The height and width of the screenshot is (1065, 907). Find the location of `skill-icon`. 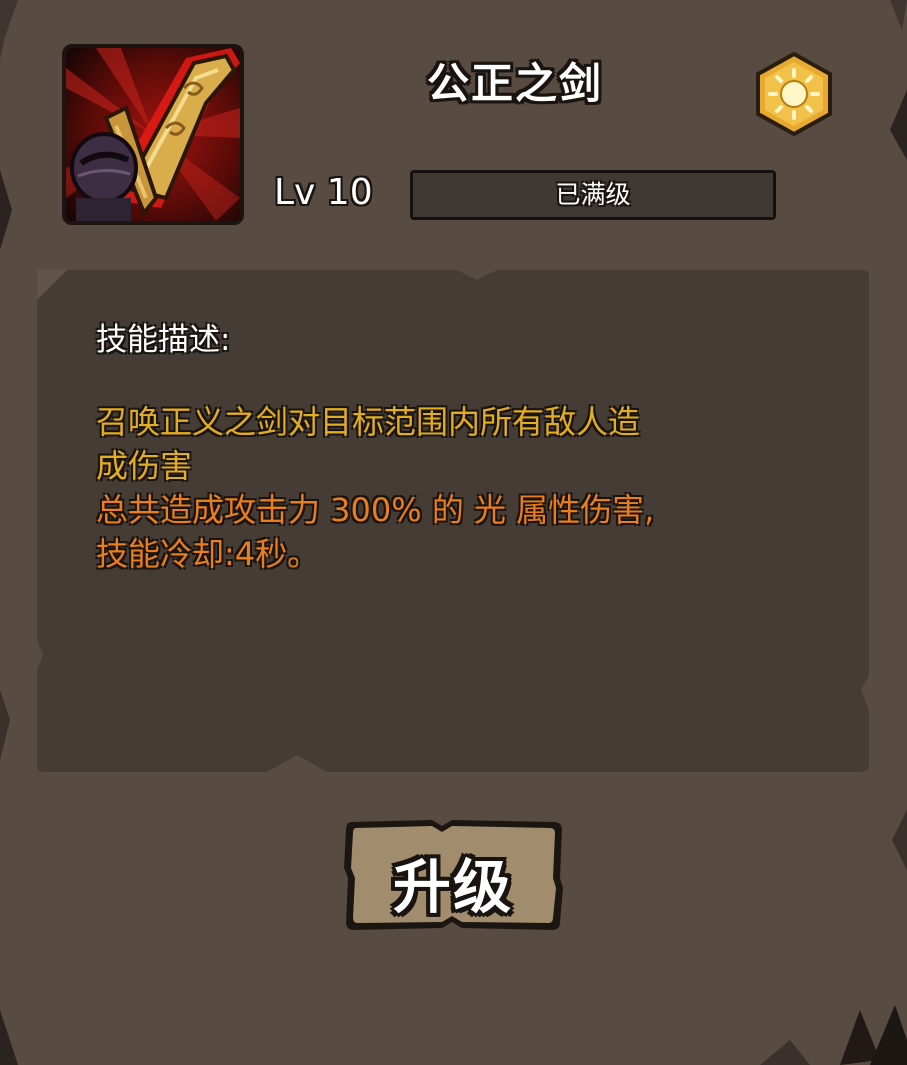

skill-icon is located at coordinates (153, 134).